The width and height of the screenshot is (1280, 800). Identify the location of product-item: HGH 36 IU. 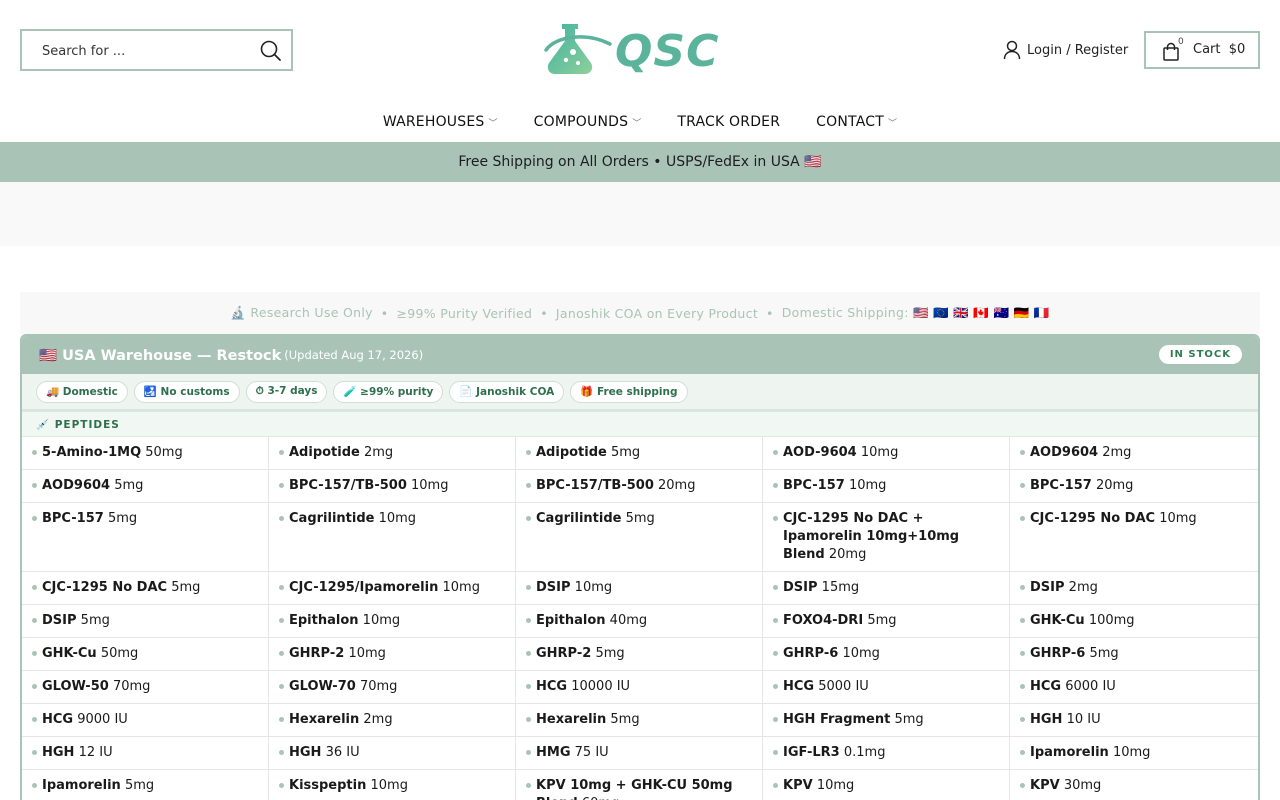
(392, 753).